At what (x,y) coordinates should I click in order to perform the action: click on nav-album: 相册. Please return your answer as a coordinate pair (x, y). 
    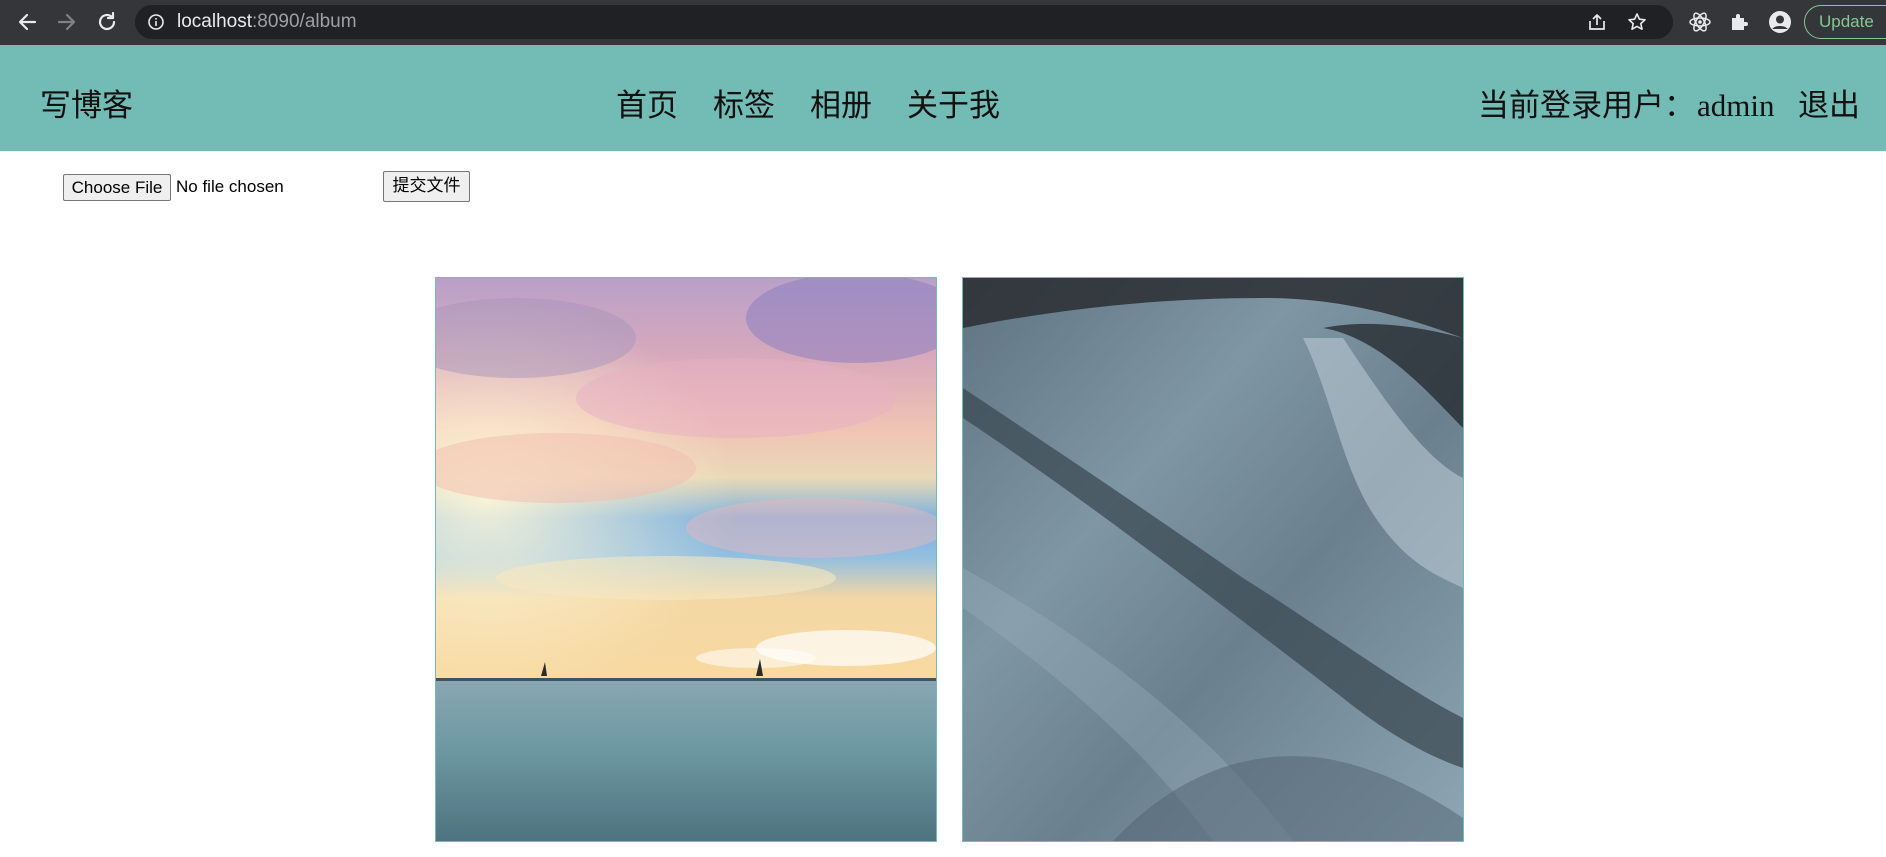
    Looking at the image, I should click on (841, 102).